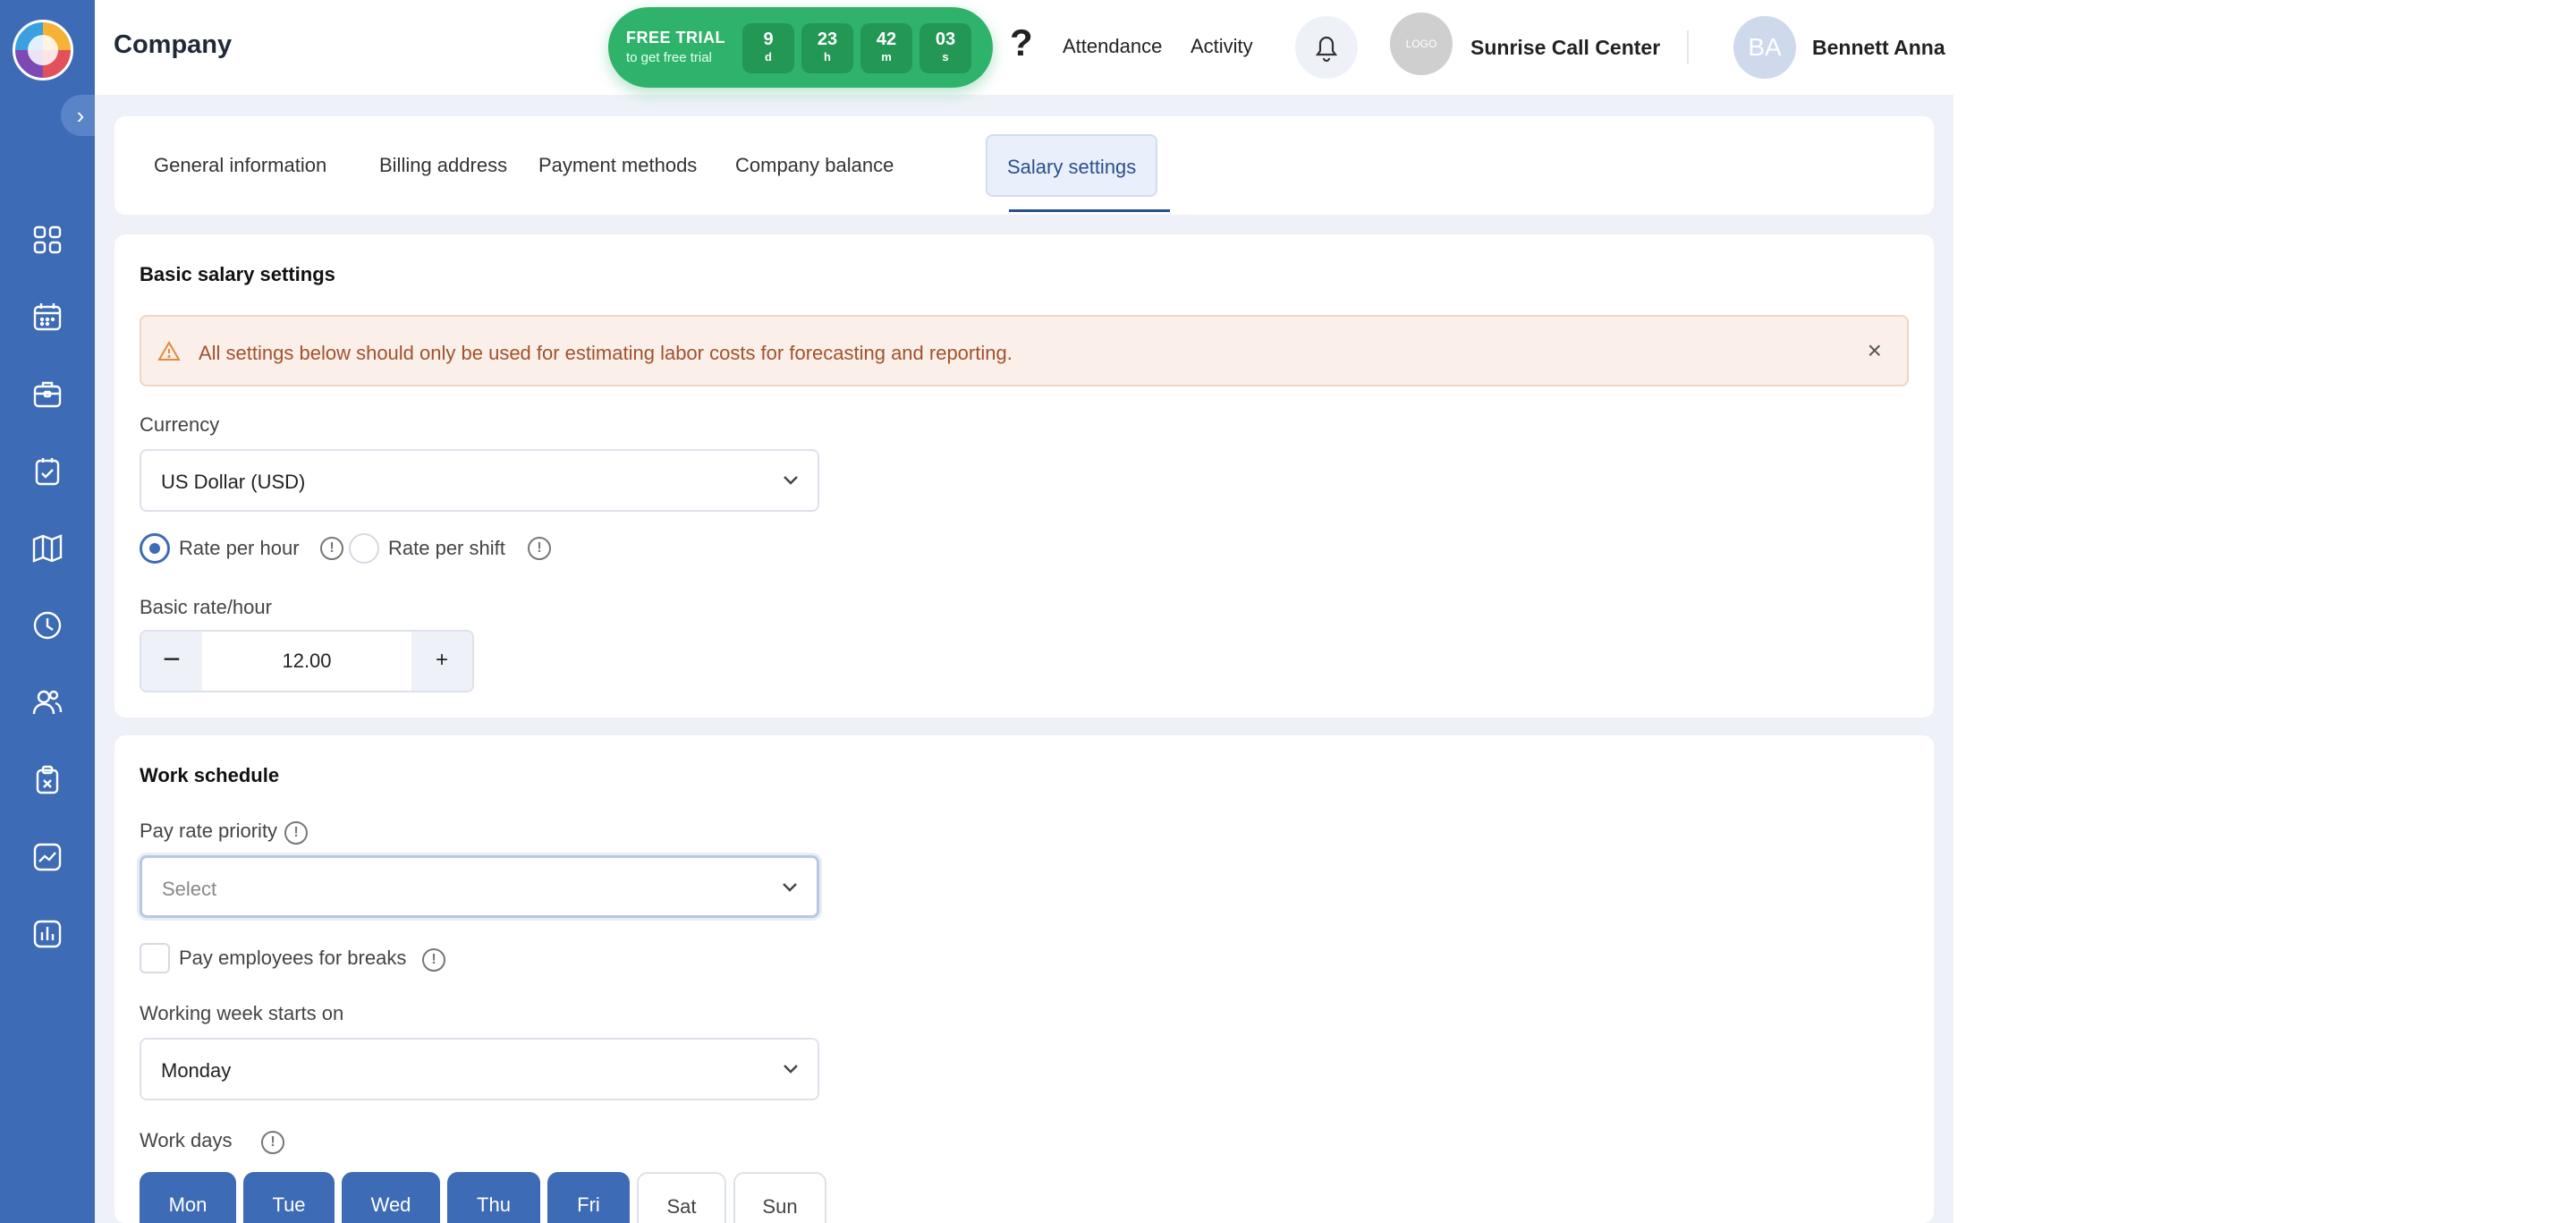 The width and height of the screenshot is (2576, 1223). What do you see at coordinates (155, 958) in the screenshot?
I see `pay-breaks-checkbox` at bounding box center [155, 958].